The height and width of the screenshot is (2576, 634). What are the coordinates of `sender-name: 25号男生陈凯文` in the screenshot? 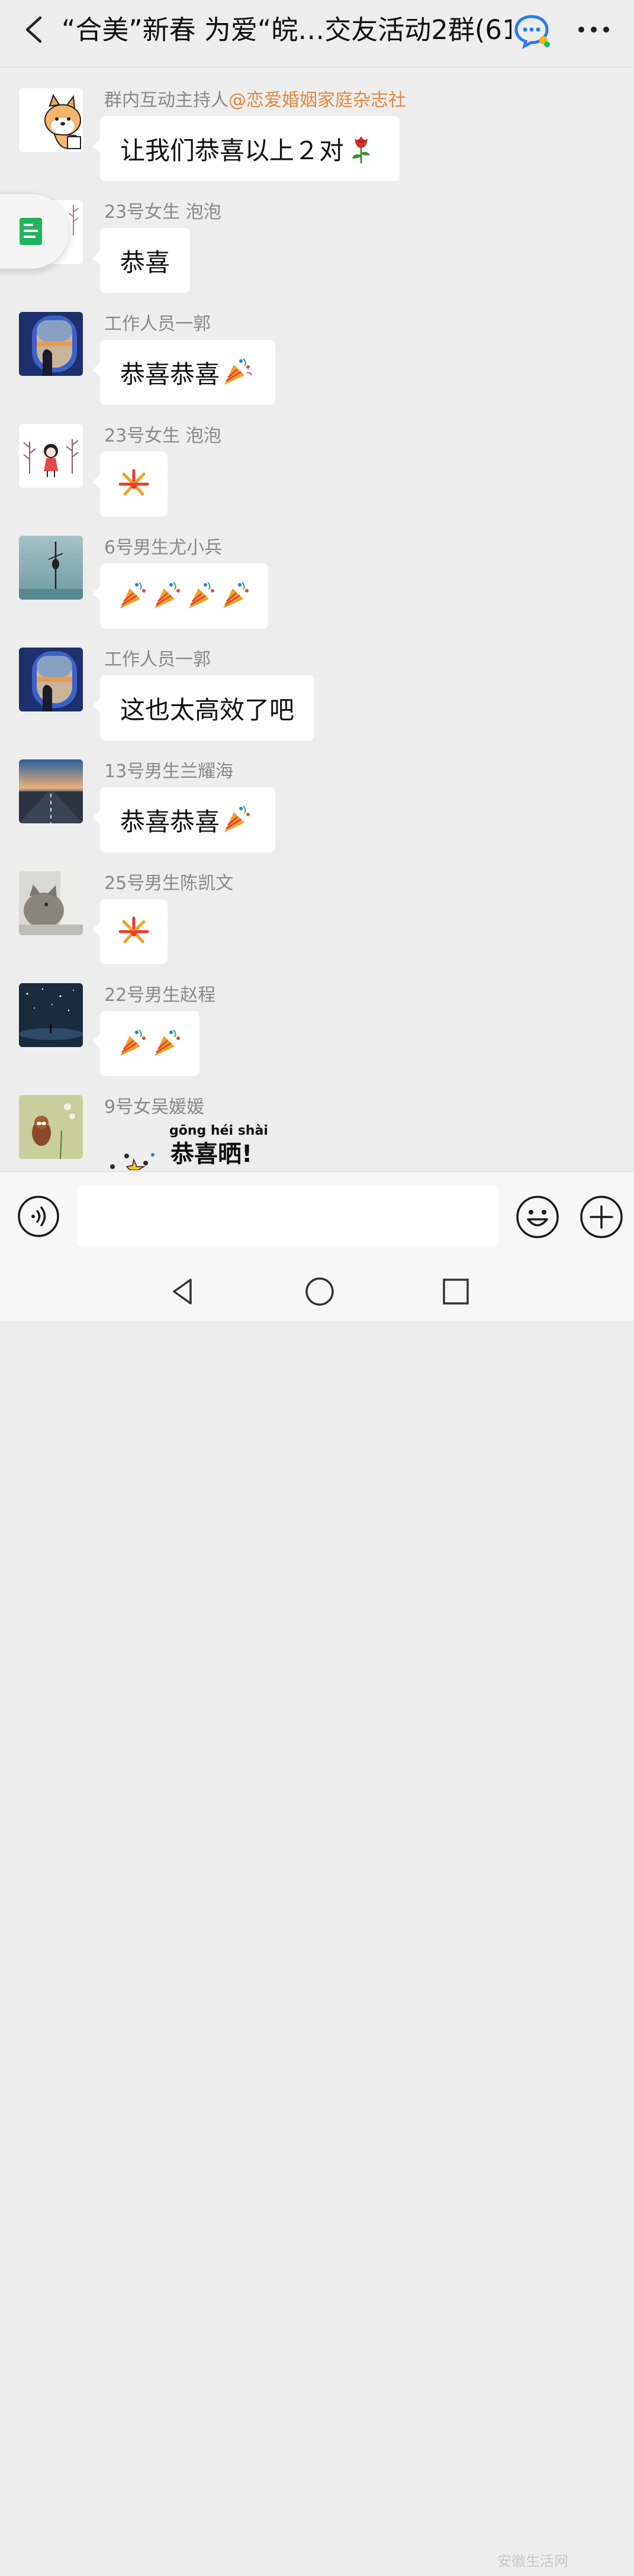 It's located at (169, 883).